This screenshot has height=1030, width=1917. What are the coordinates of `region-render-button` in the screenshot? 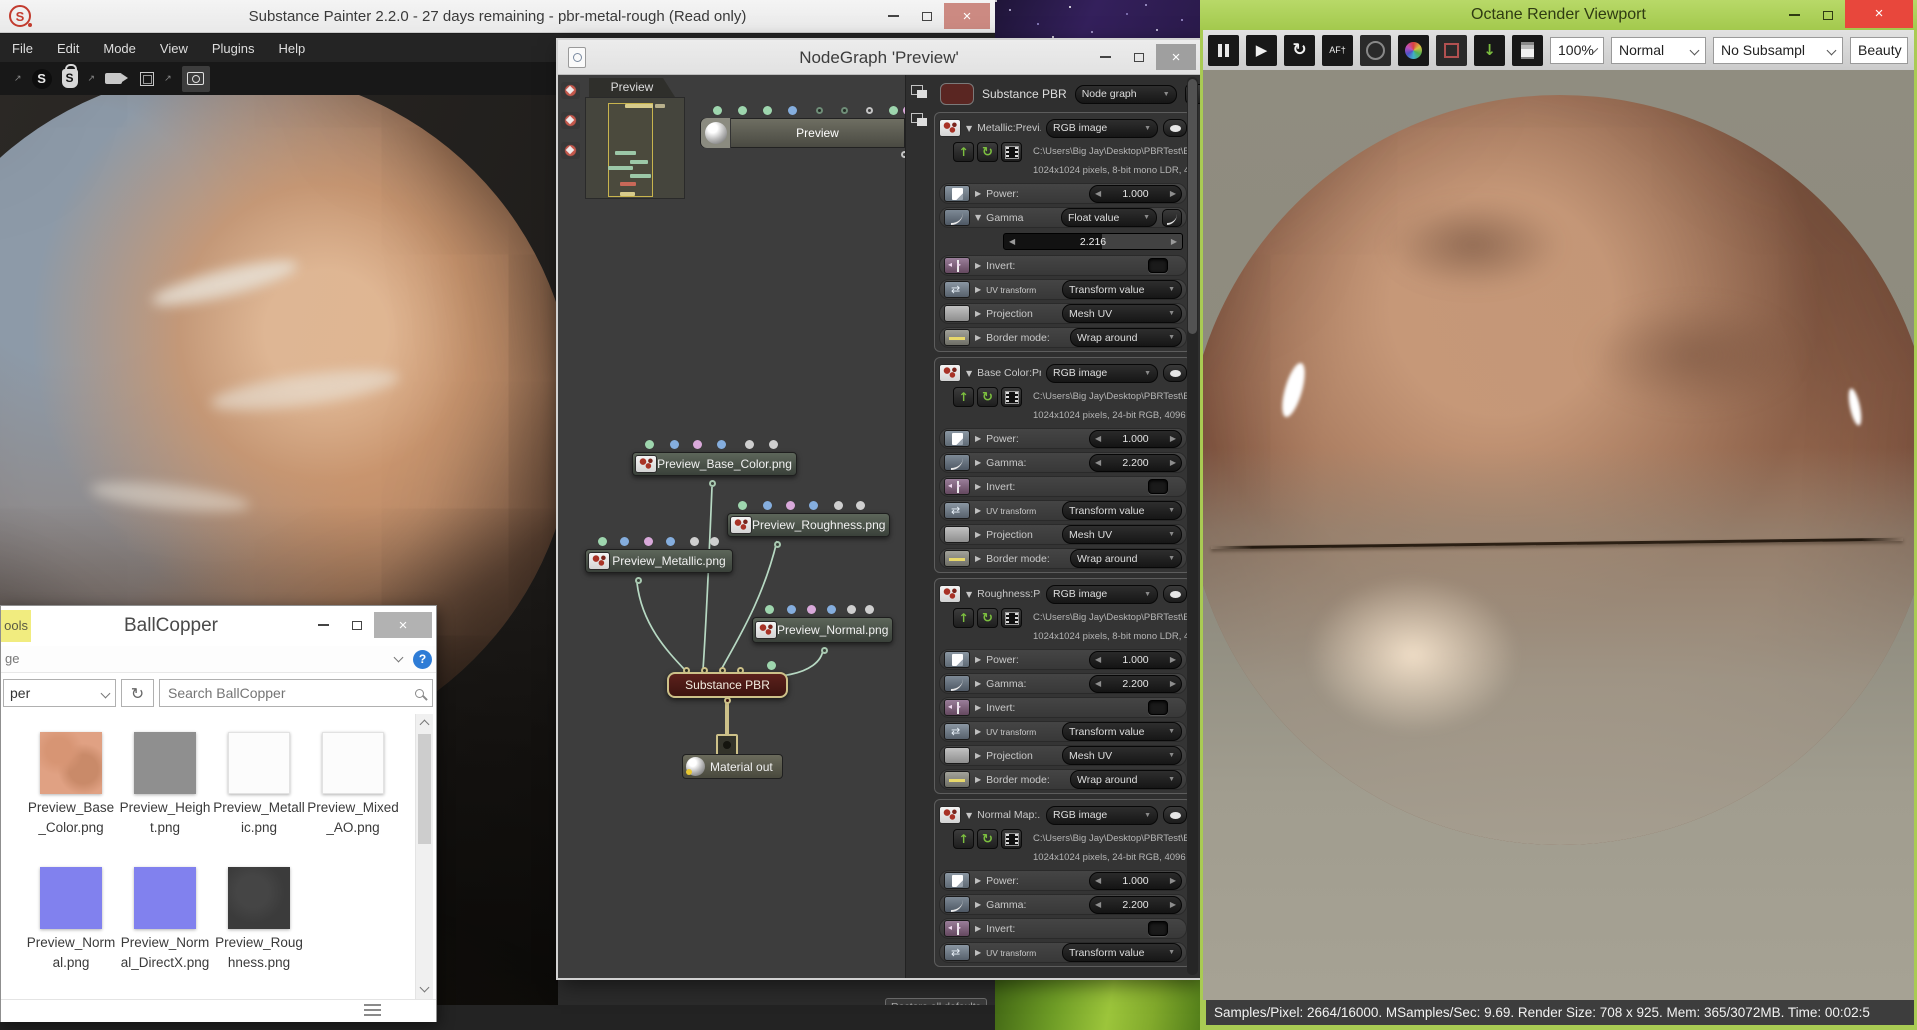 It's located at (1451, 50).